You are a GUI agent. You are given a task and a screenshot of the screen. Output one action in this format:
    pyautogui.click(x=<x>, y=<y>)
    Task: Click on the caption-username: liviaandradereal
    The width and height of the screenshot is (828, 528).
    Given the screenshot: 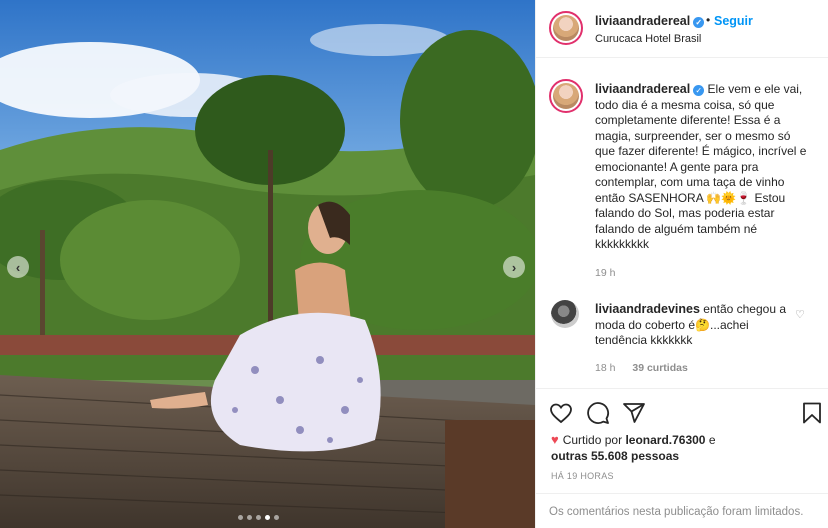 What is the action you would take?
    pyautogui.click(x=642, y=89)
    